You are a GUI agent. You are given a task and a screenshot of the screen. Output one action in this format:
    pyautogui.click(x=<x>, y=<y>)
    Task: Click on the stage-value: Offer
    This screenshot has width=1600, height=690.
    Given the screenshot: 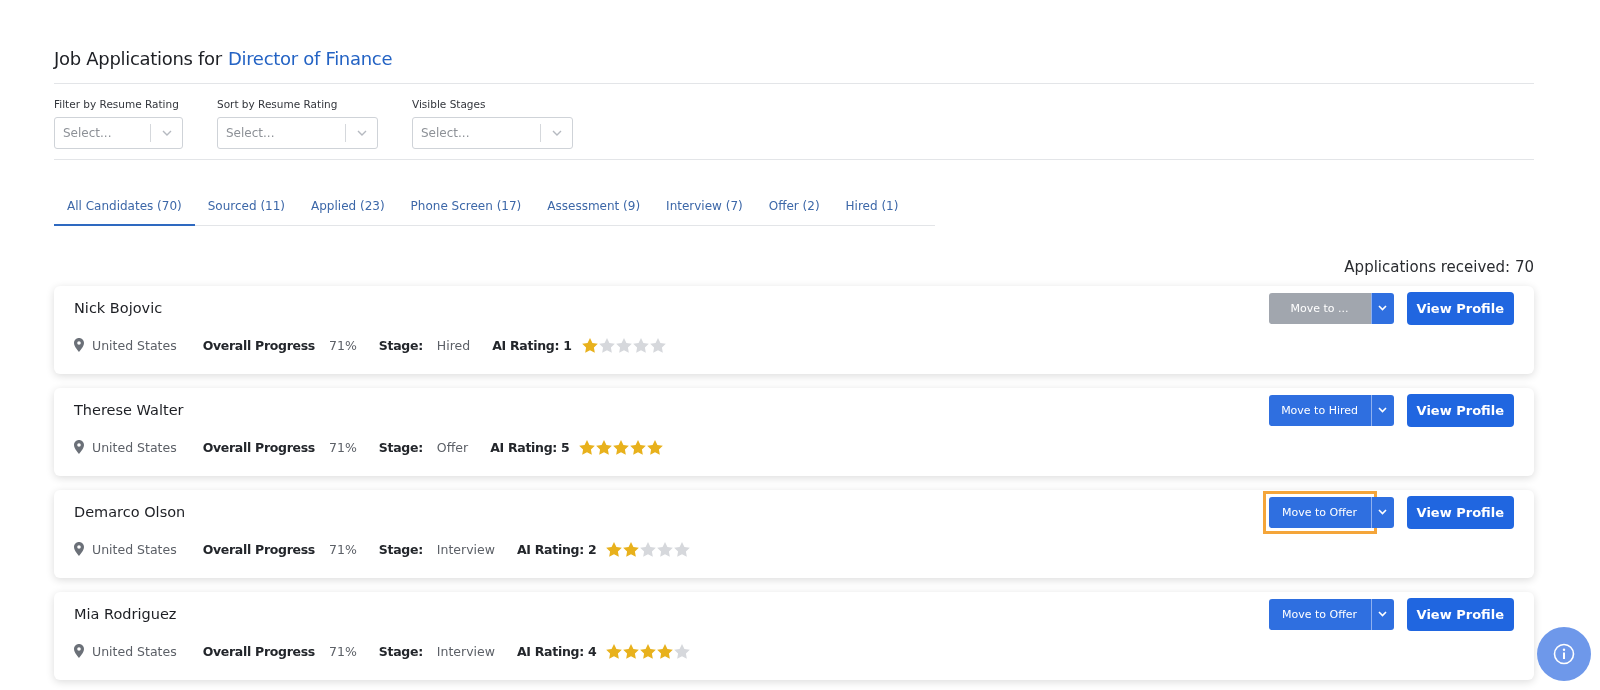 What is the action you would take?
    pyautogui.click(x=452, y=447)
    